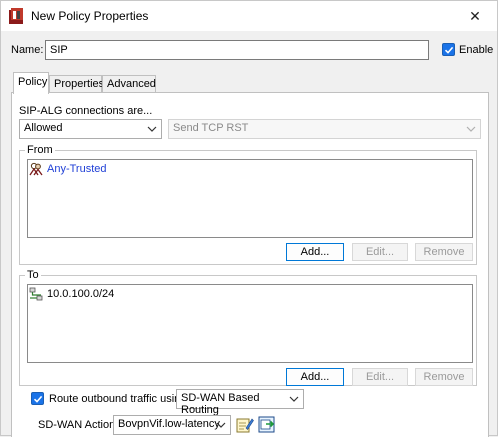  Describe the element at coordinates (77, 425) in the screenshot. I see `sdwan-action-label: SD-WAN Action` at that location.